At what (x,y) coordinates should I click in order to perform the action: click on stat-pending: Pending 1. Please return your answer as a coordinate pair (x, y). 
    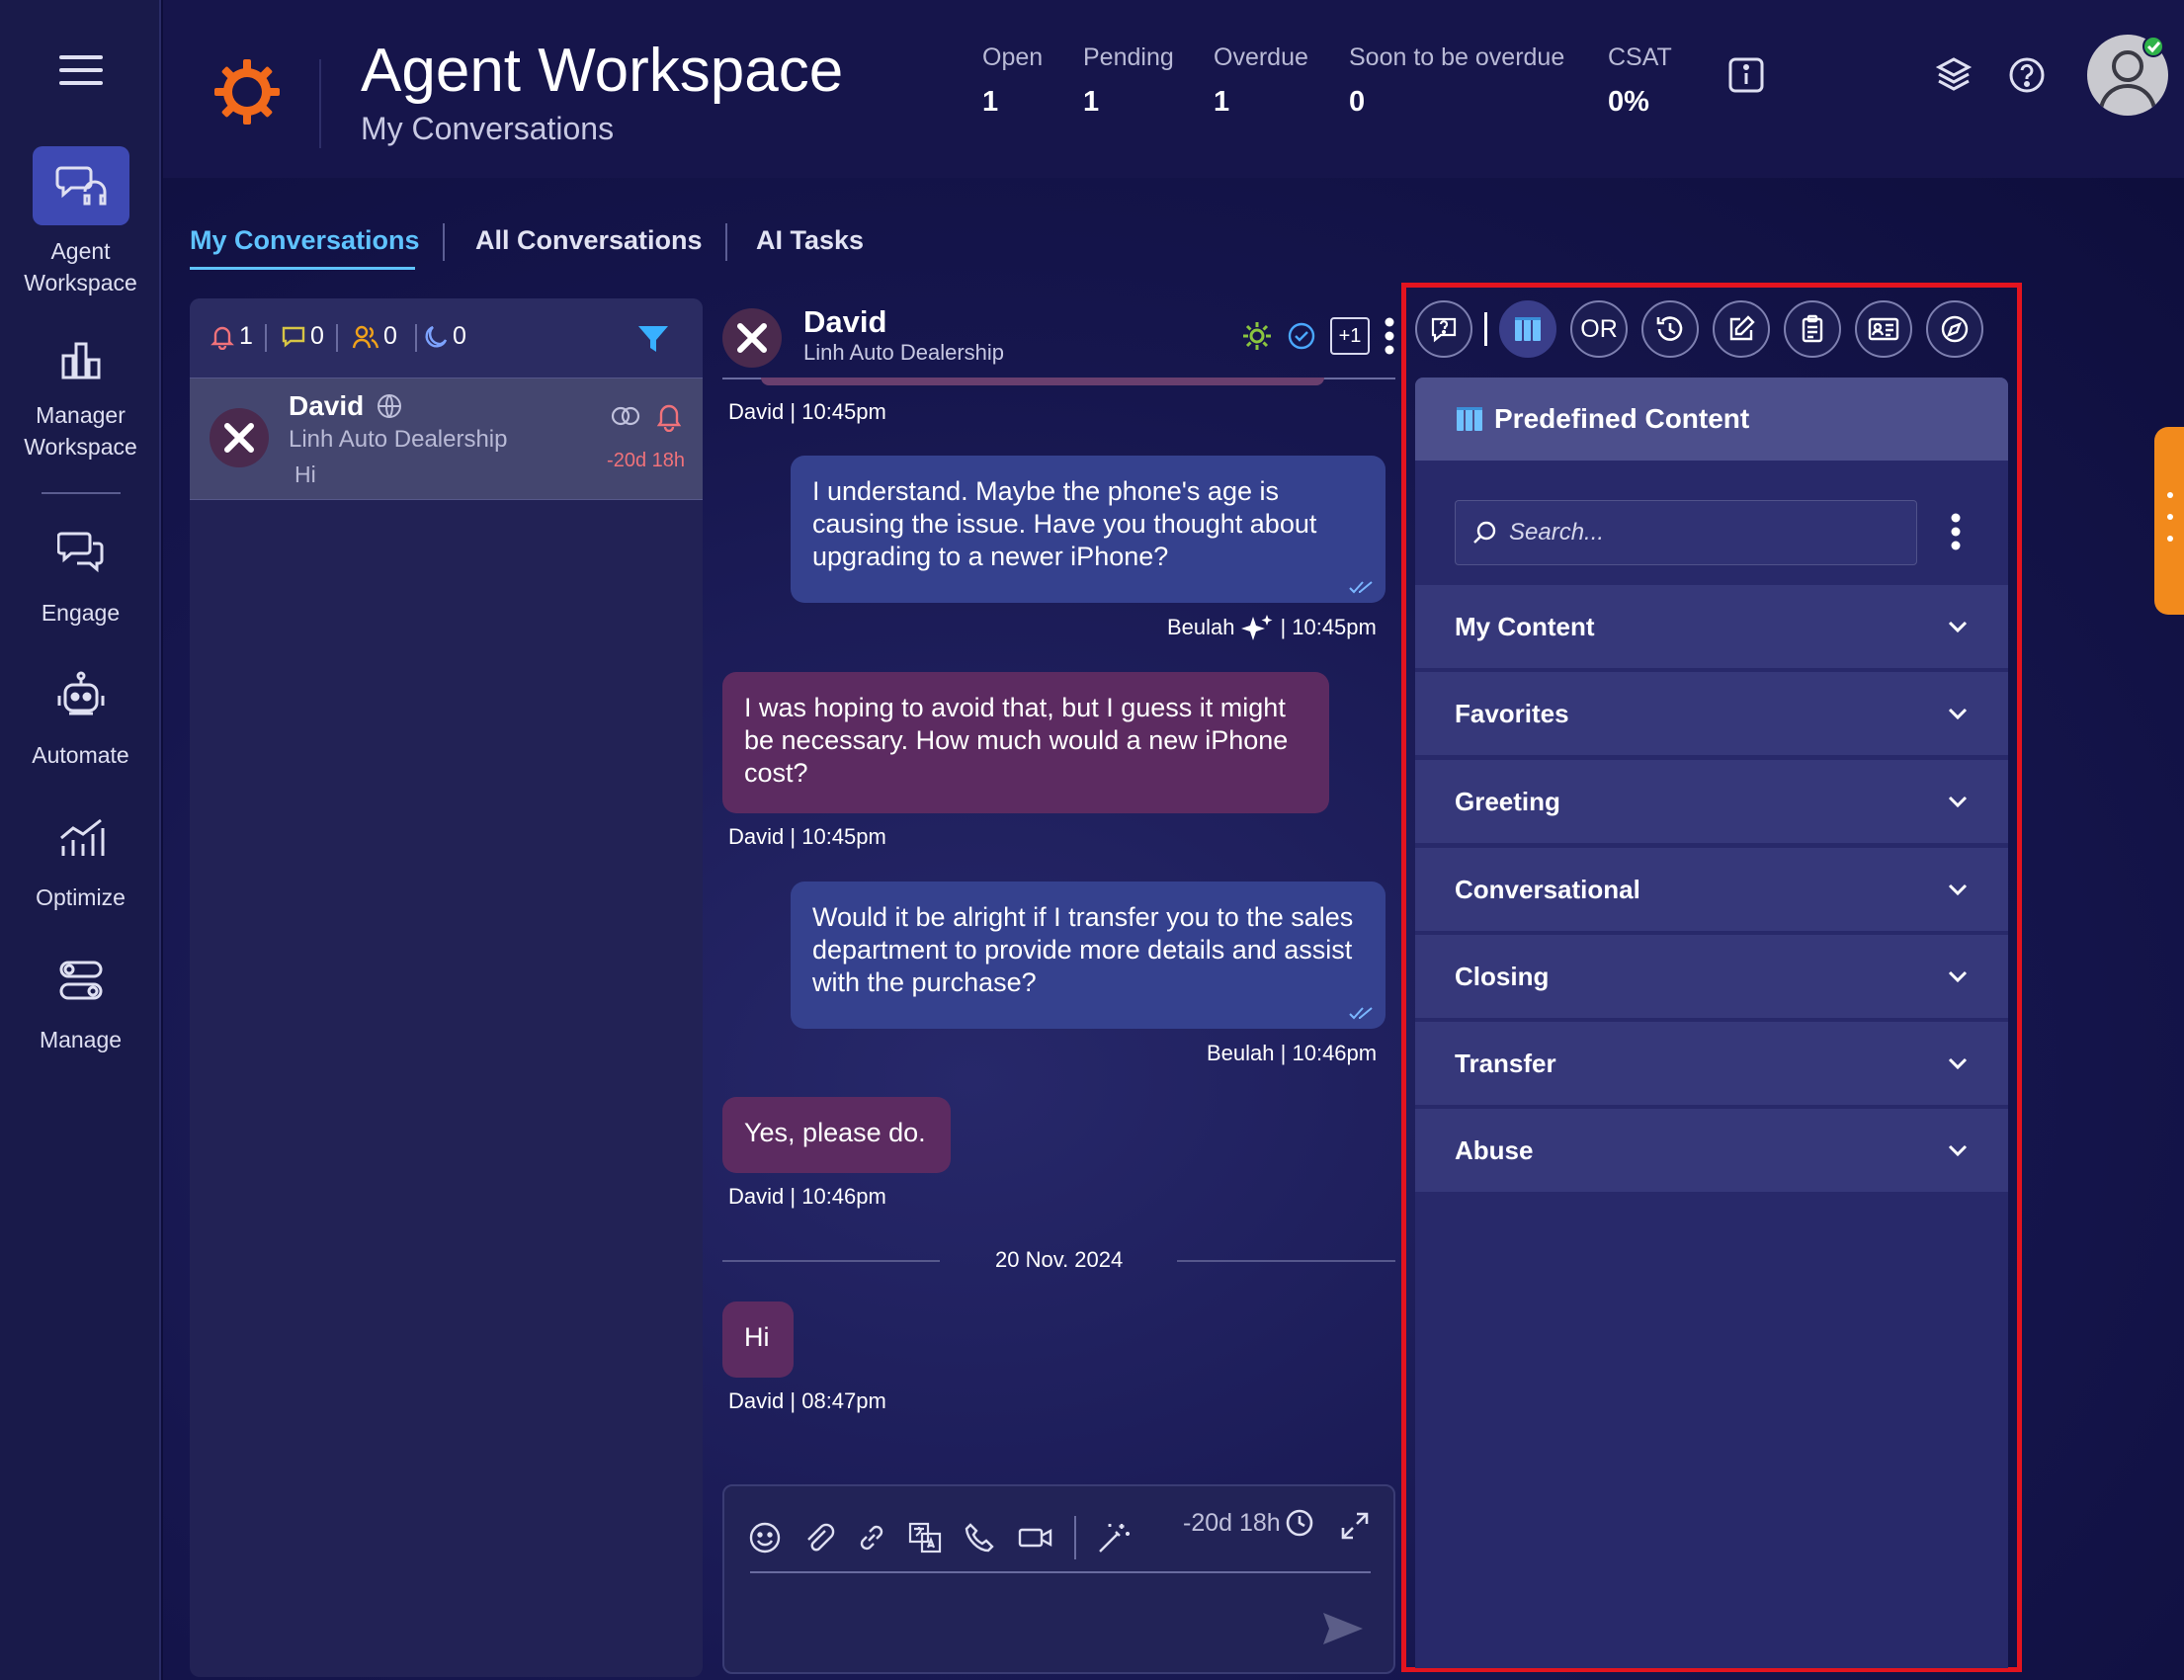
    Looking at the image, I should click on (1128, 81).